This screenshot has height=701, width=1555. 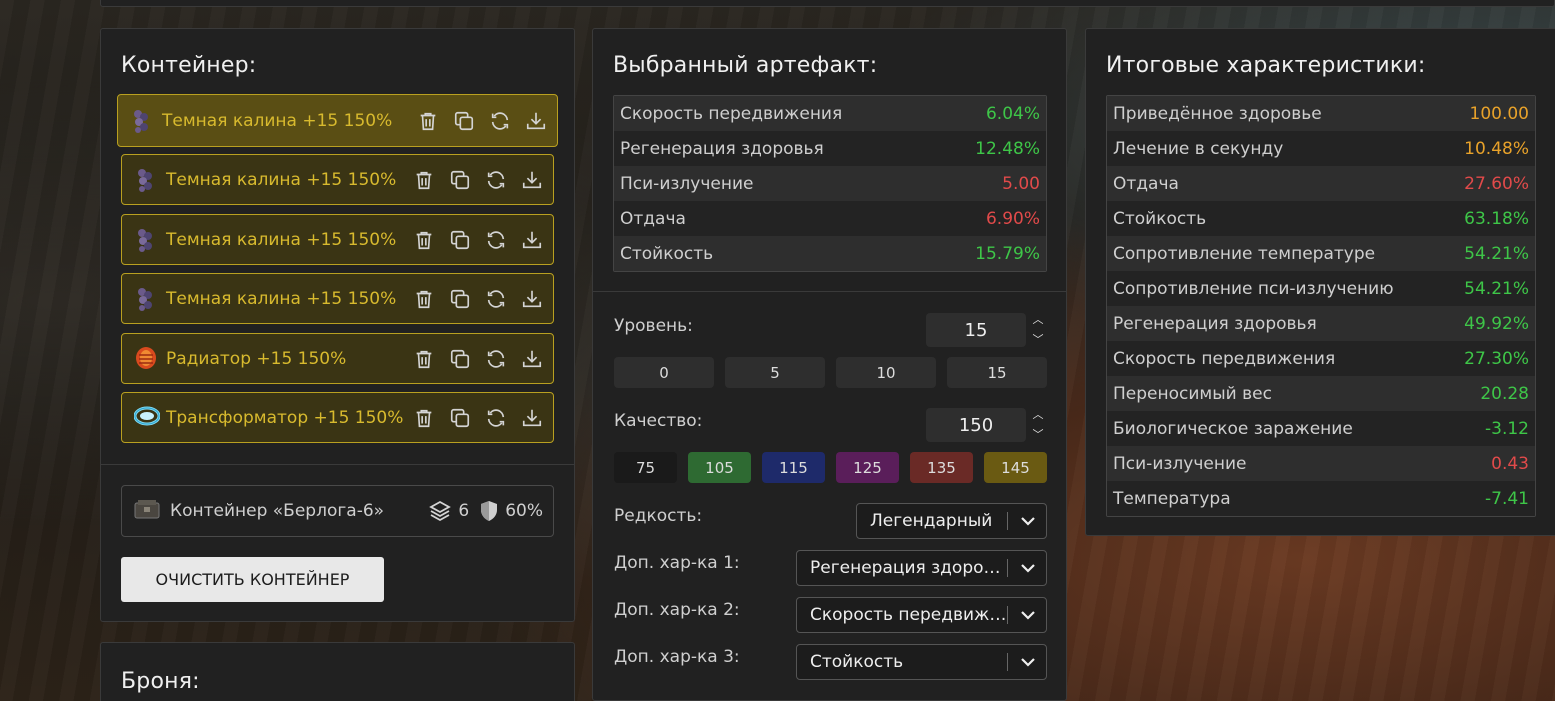 What do you see at coordinates (1321, 183) in the screenshot?
I see `stat-row: Отдача 27.60%` at bounding box center [1321, 183].